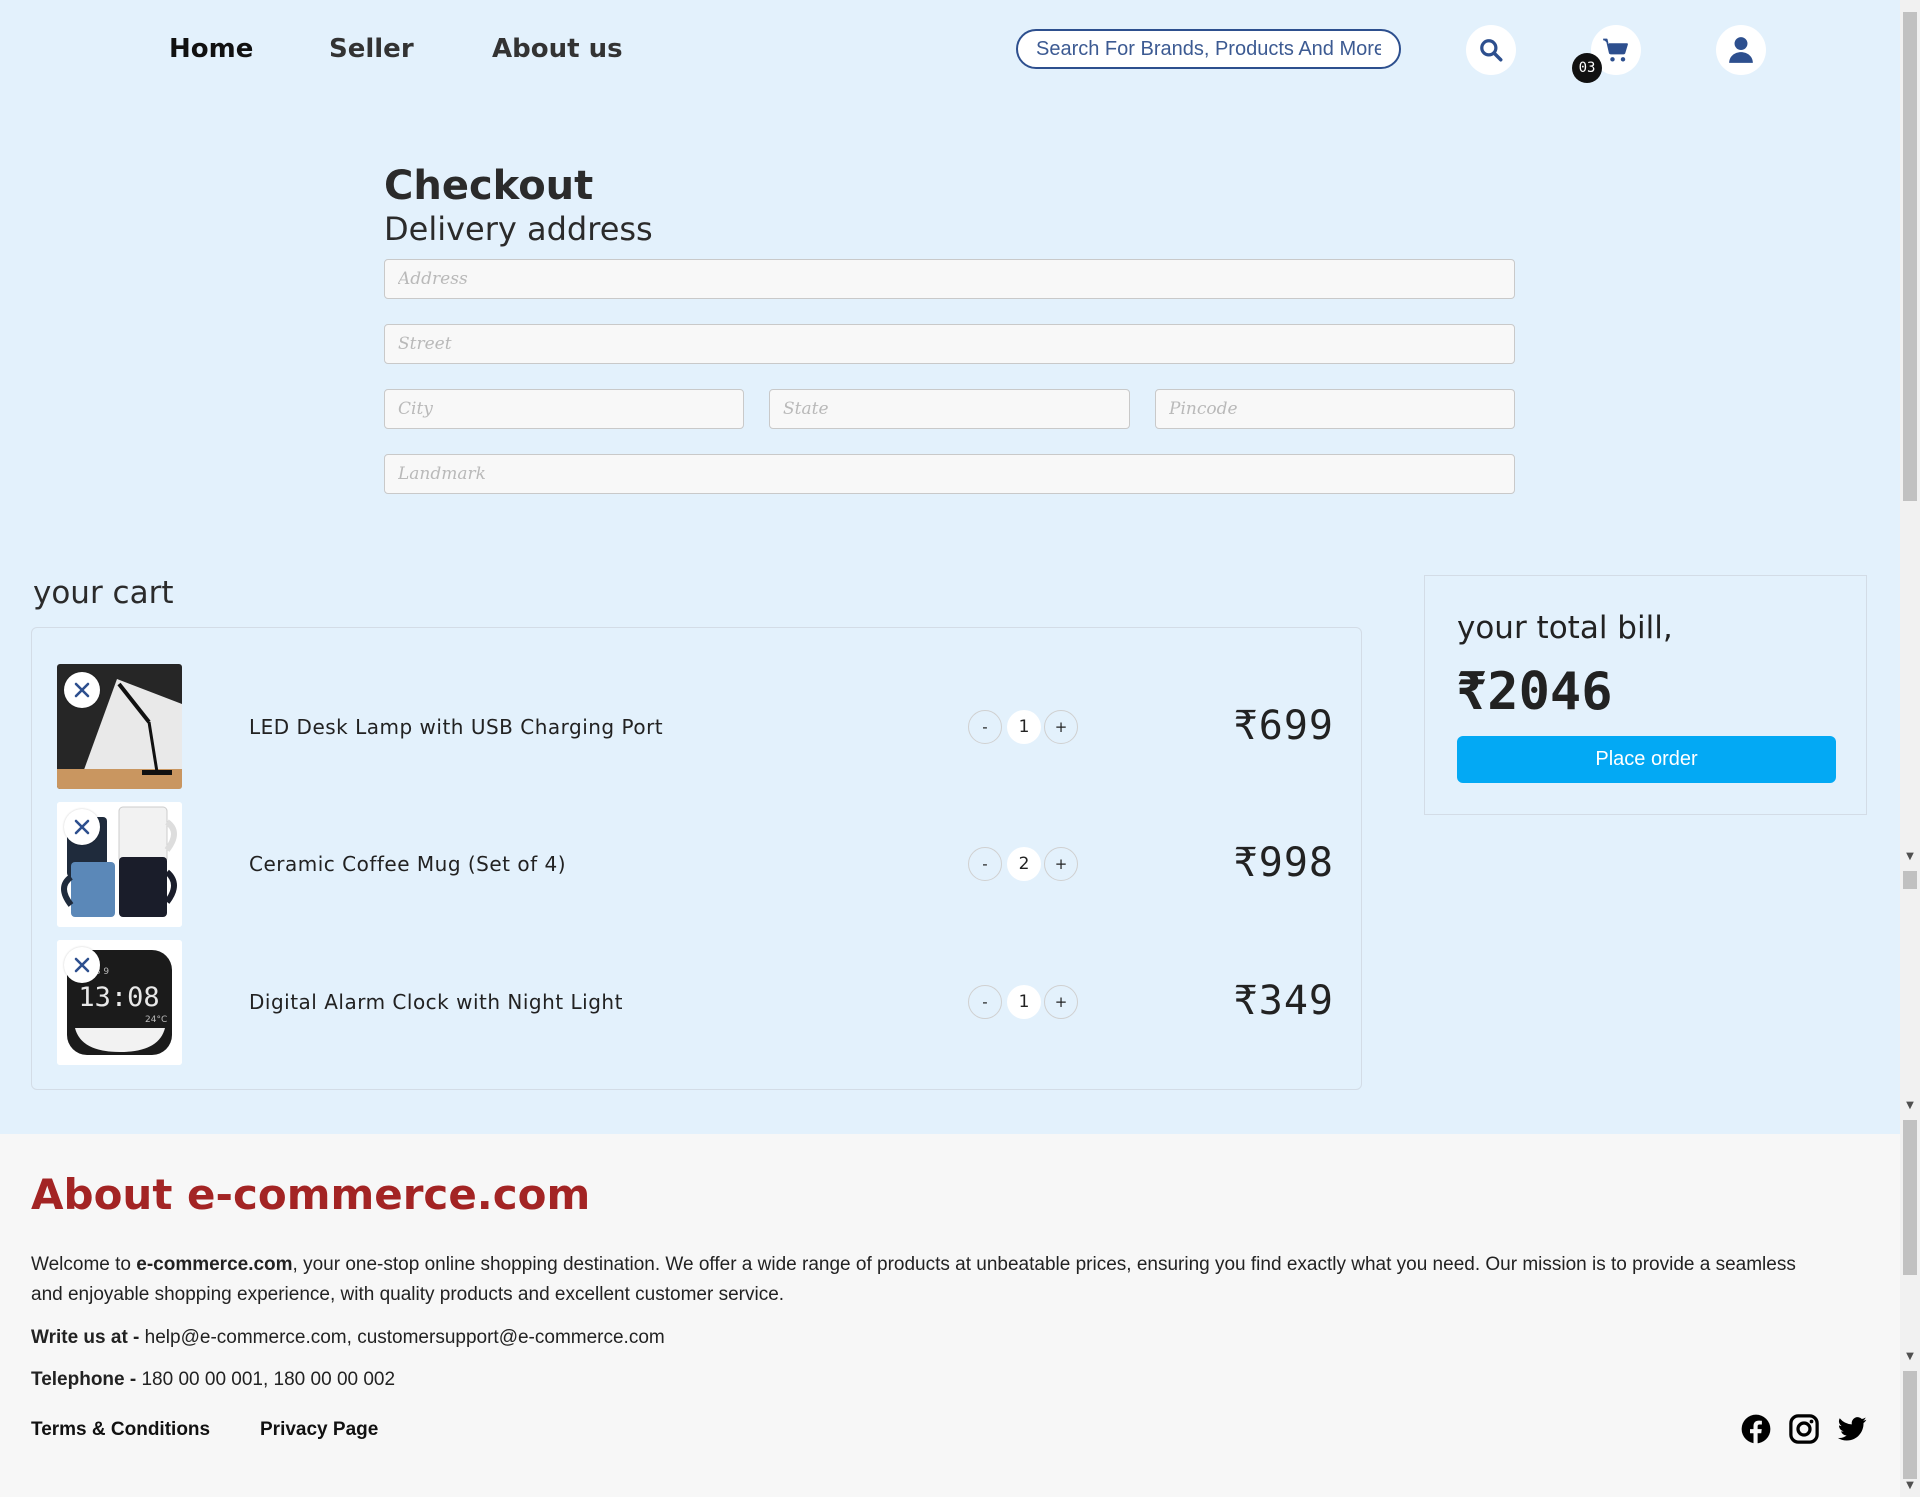 The width and height of the screenshot is (1920, 1497). I want to click on search-button, so click(1491, 50).